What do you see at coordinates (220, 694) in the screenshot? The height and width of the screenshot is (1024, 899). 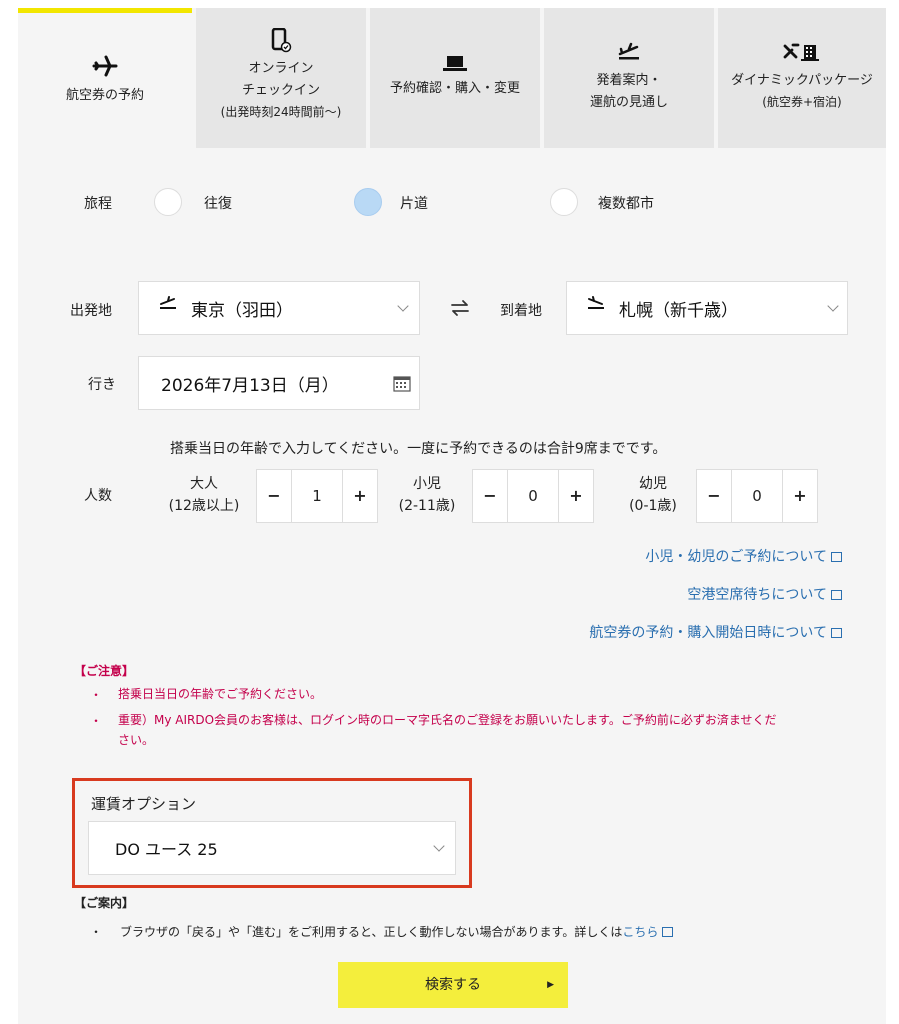 I see `notice-item: 搭乗日当日の年齢でご予約ください。` at bounding box center [220, 694].